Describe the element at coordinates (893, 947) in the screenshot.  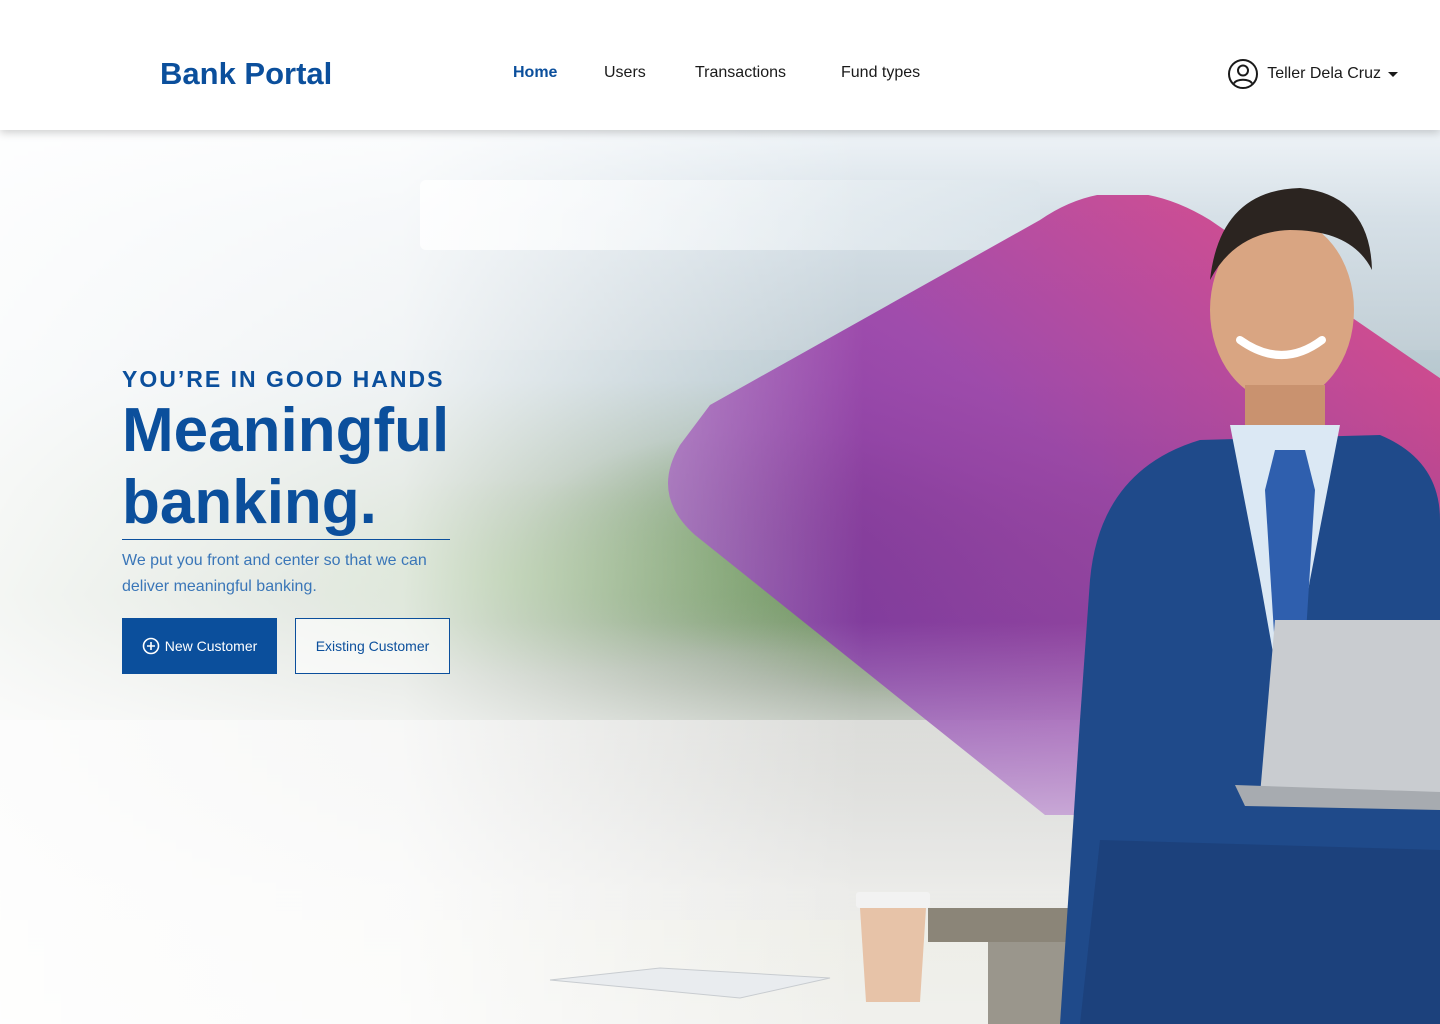
I see `coffee-cup-image` at that location.